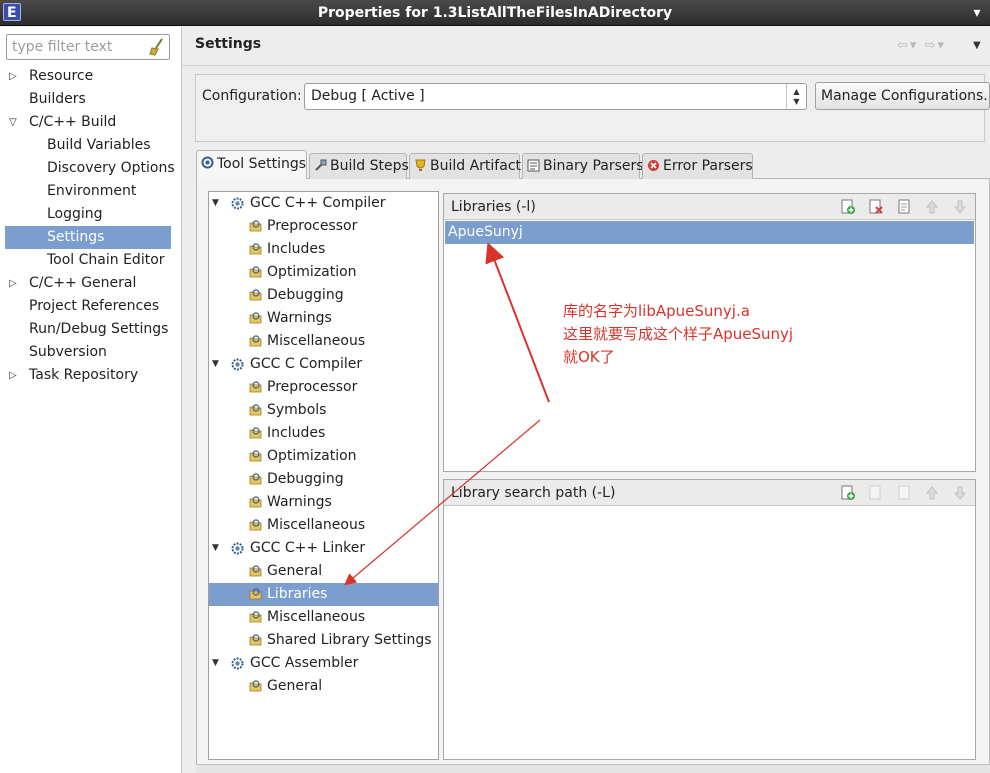 Image resolution: width=990 pixels, height=773 pixels. Describe the element at coordinates (653, 165) in the screenshot. I see `error-parsers-icon` at that location.